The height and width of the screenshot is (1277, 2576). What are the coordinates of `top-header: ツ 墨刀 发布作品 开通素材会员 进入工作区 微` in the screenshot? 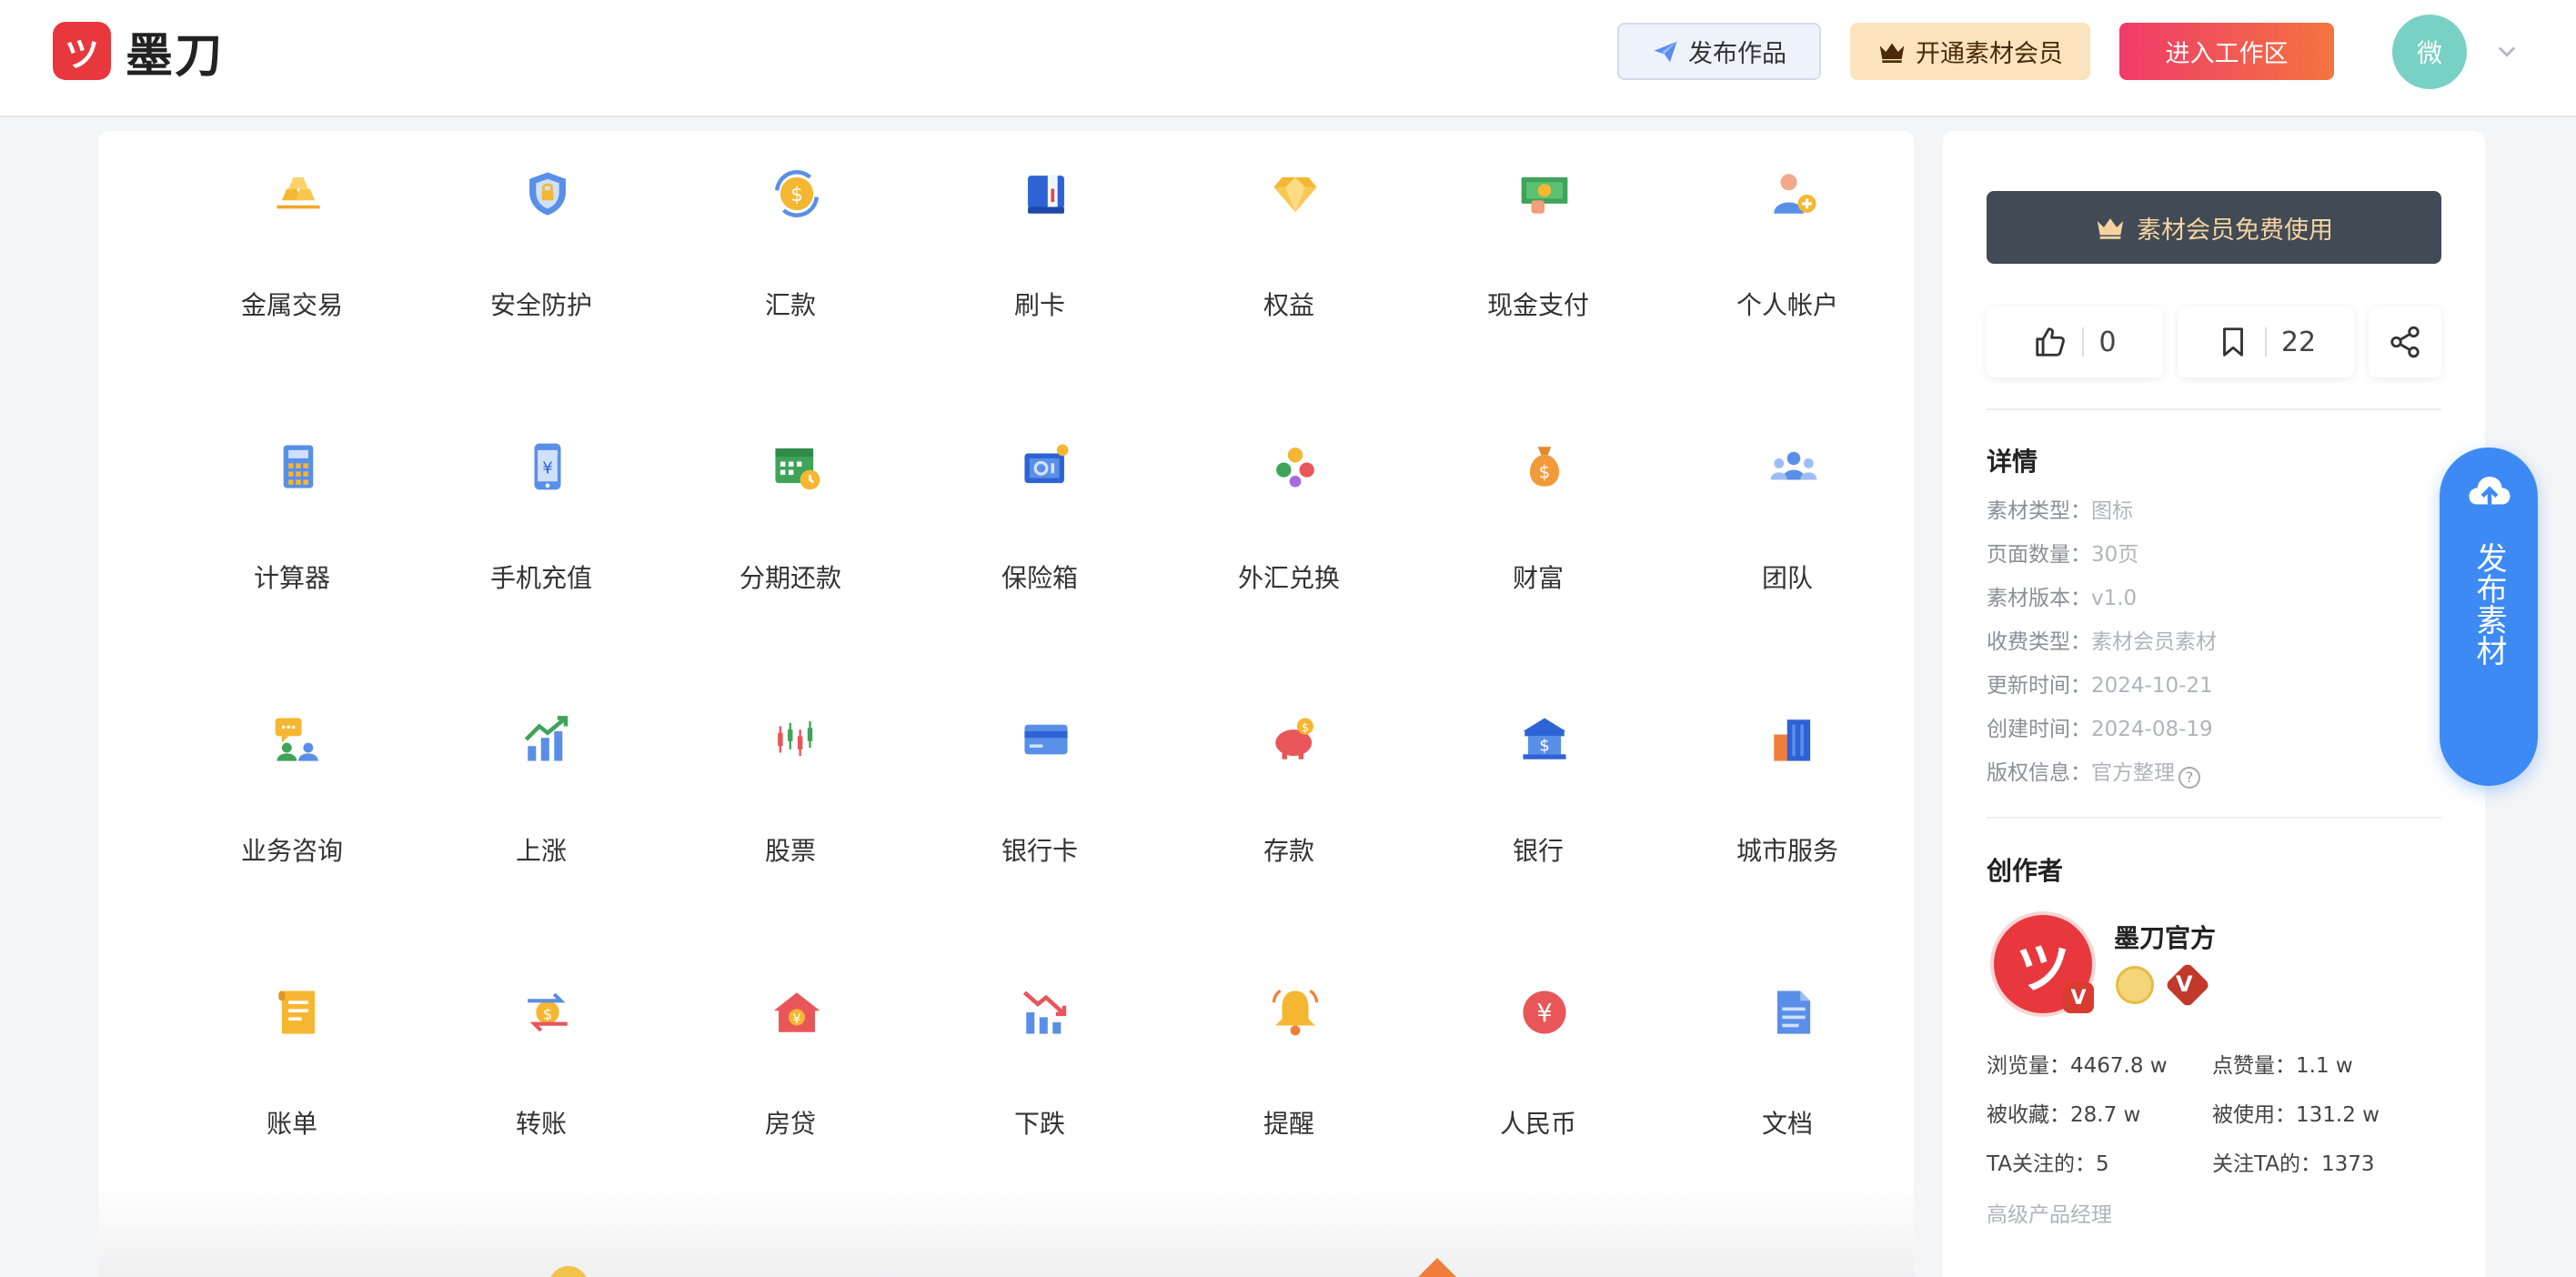 It's located at (1288, 58).